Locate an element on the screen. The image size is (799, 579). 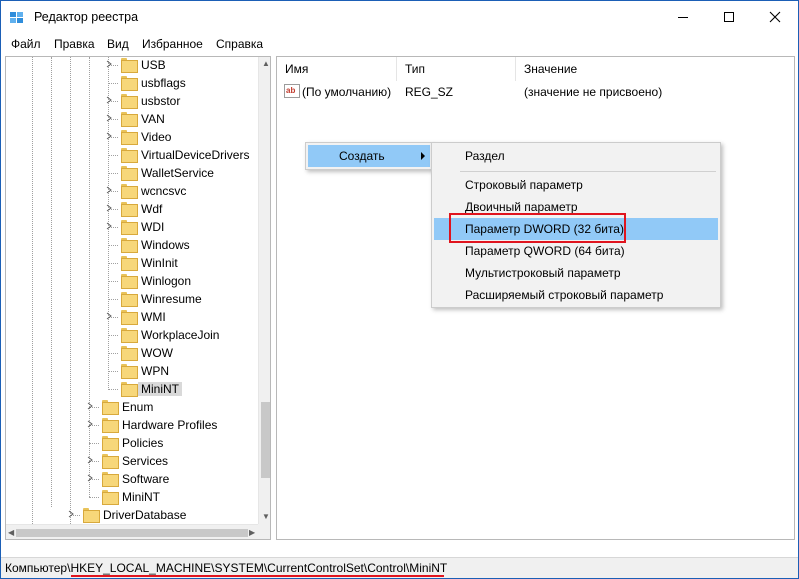
tree-item: wcncsvc is located at coordinates (132, 191).